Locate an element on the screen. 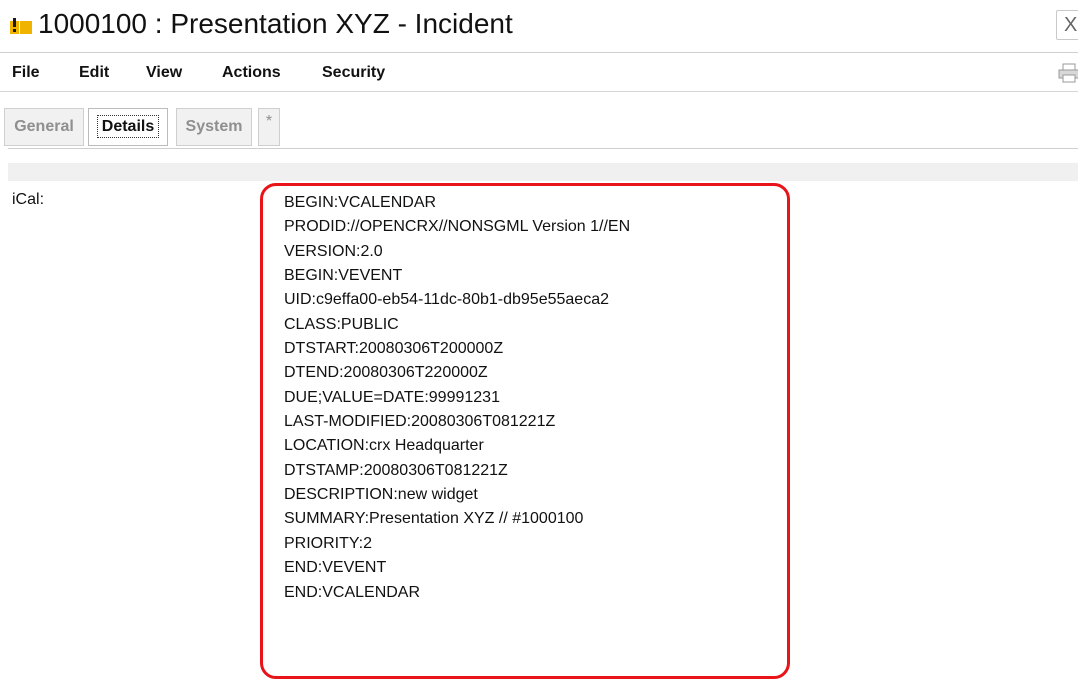 The image size is (1078, 679). ical-line: DTEND:20080306T220000Z is located at coordinates (386, 373).